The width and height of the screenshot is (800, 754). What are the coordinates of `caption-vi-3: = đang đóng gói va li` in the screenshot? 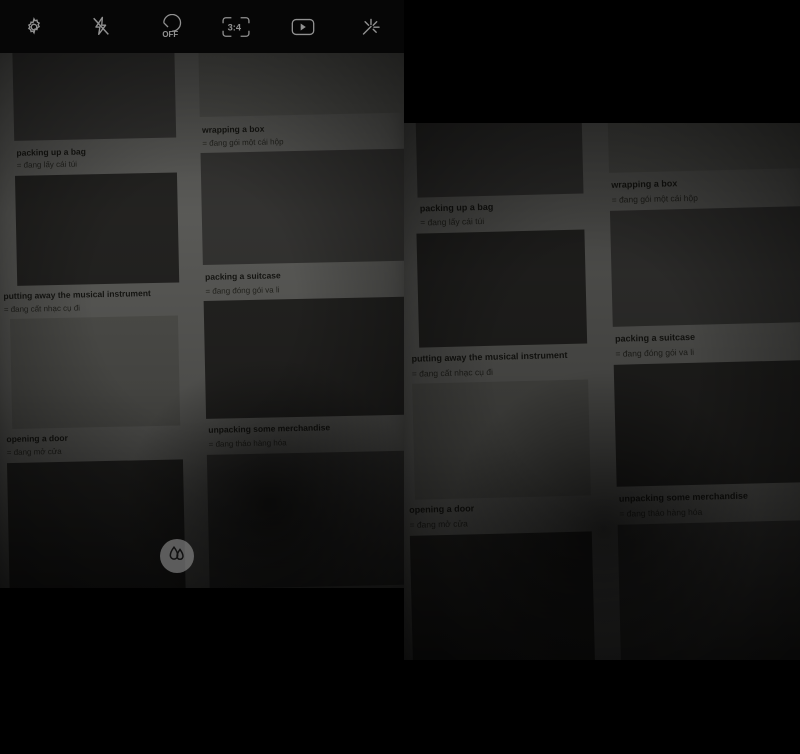 It's located at (242, 290).